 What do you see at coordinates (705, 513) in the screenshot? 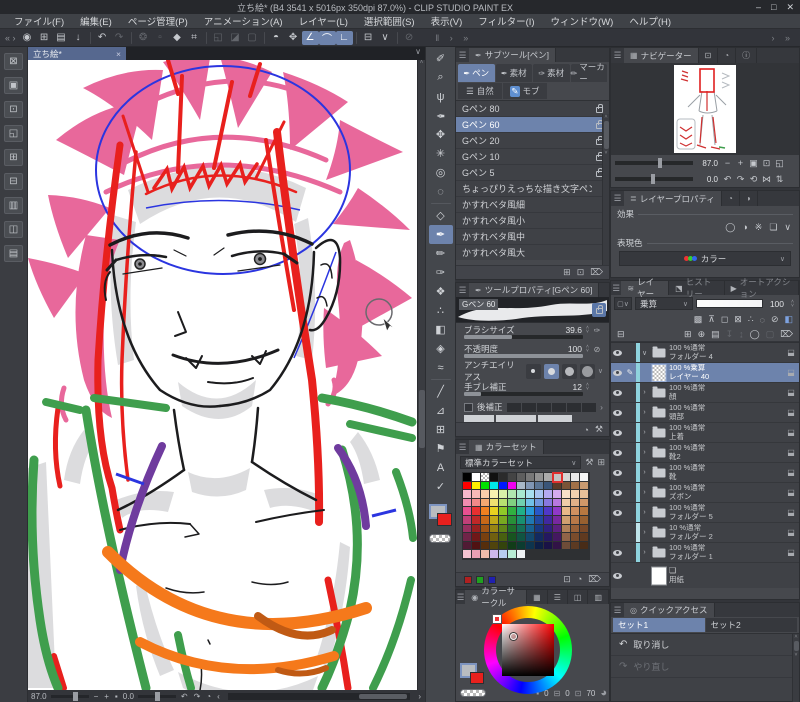
I see `layer-row: ✎ › 100 %通常 フォルダー 5 ⬓` at bounding box center [705, 513].